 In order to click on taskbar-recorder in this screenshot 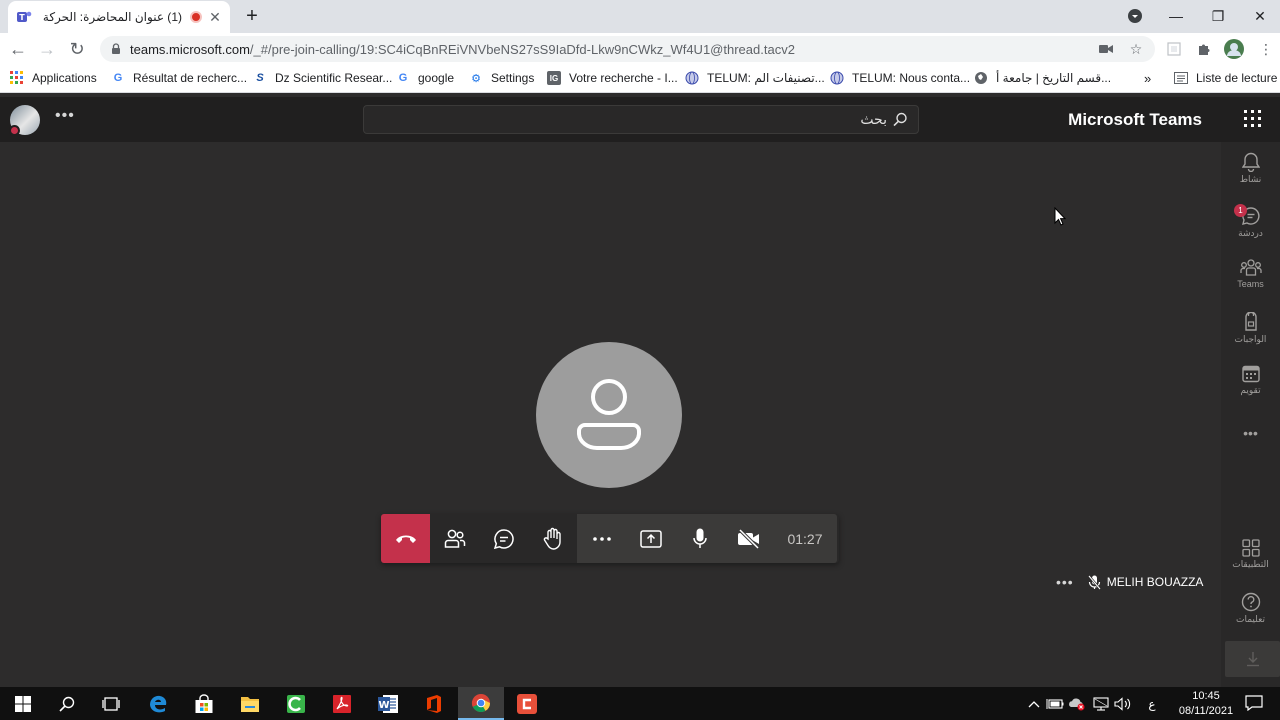, I will do `click(527, 703)`.